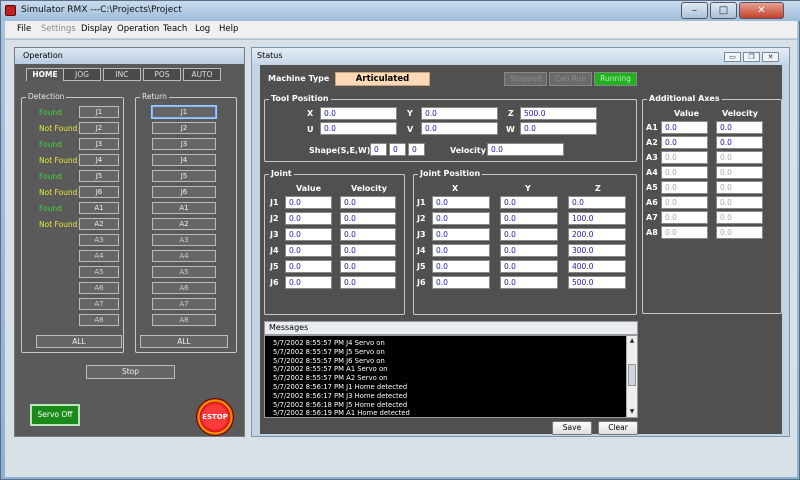 Image resolution: width=800 pixels, height=480 pixels. What do you see at coordinates (99, 128) in the screenshot?
I see `detect-button-j2: J2` at bounding box center [99, 128].